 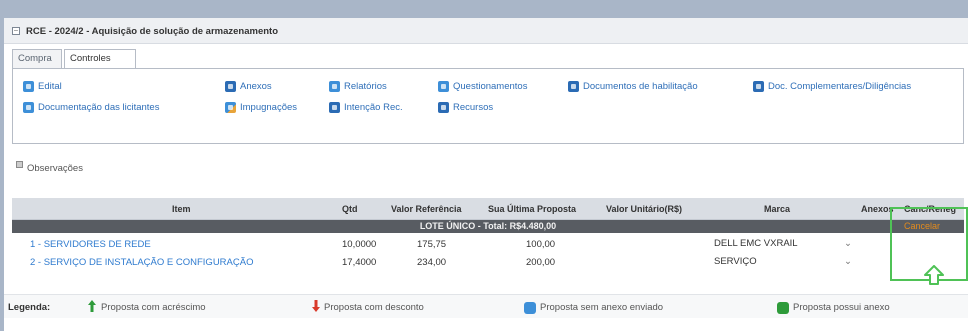 I want to click on legend-label: Legenda:, so click(x=29, y=307).